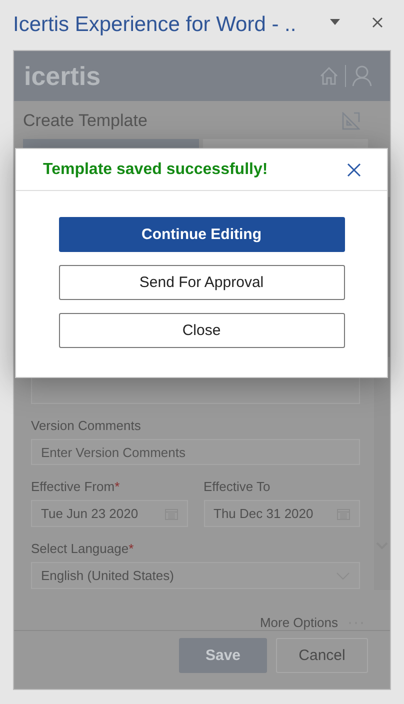 This screenshot has width=404, height=704. What do you see at coordinates (109, 513) in the screenshot?
I see `date-field: Tue Jun 23 2020` at bounding box center [109, 513].